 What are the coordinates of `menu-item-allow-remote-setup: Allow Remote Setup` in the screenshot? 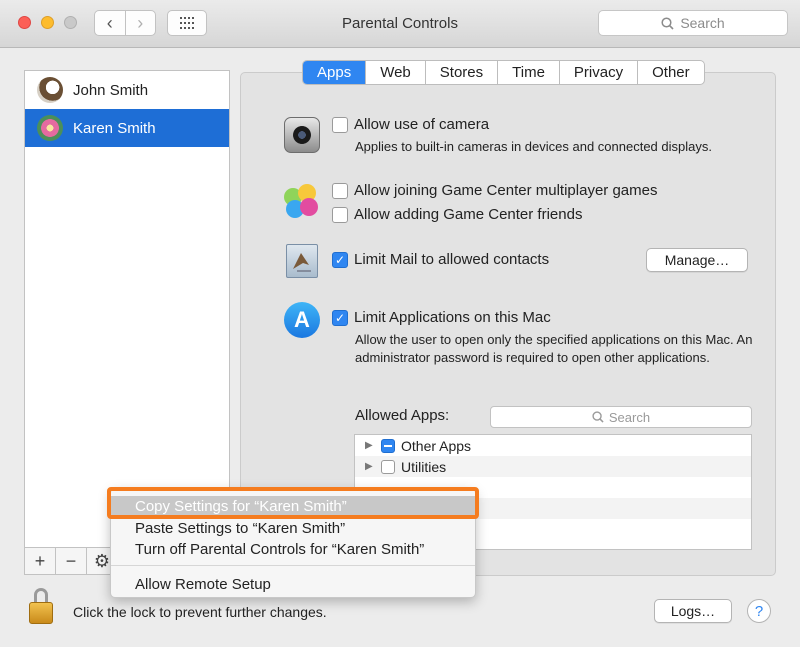 It's located at (293, 584).